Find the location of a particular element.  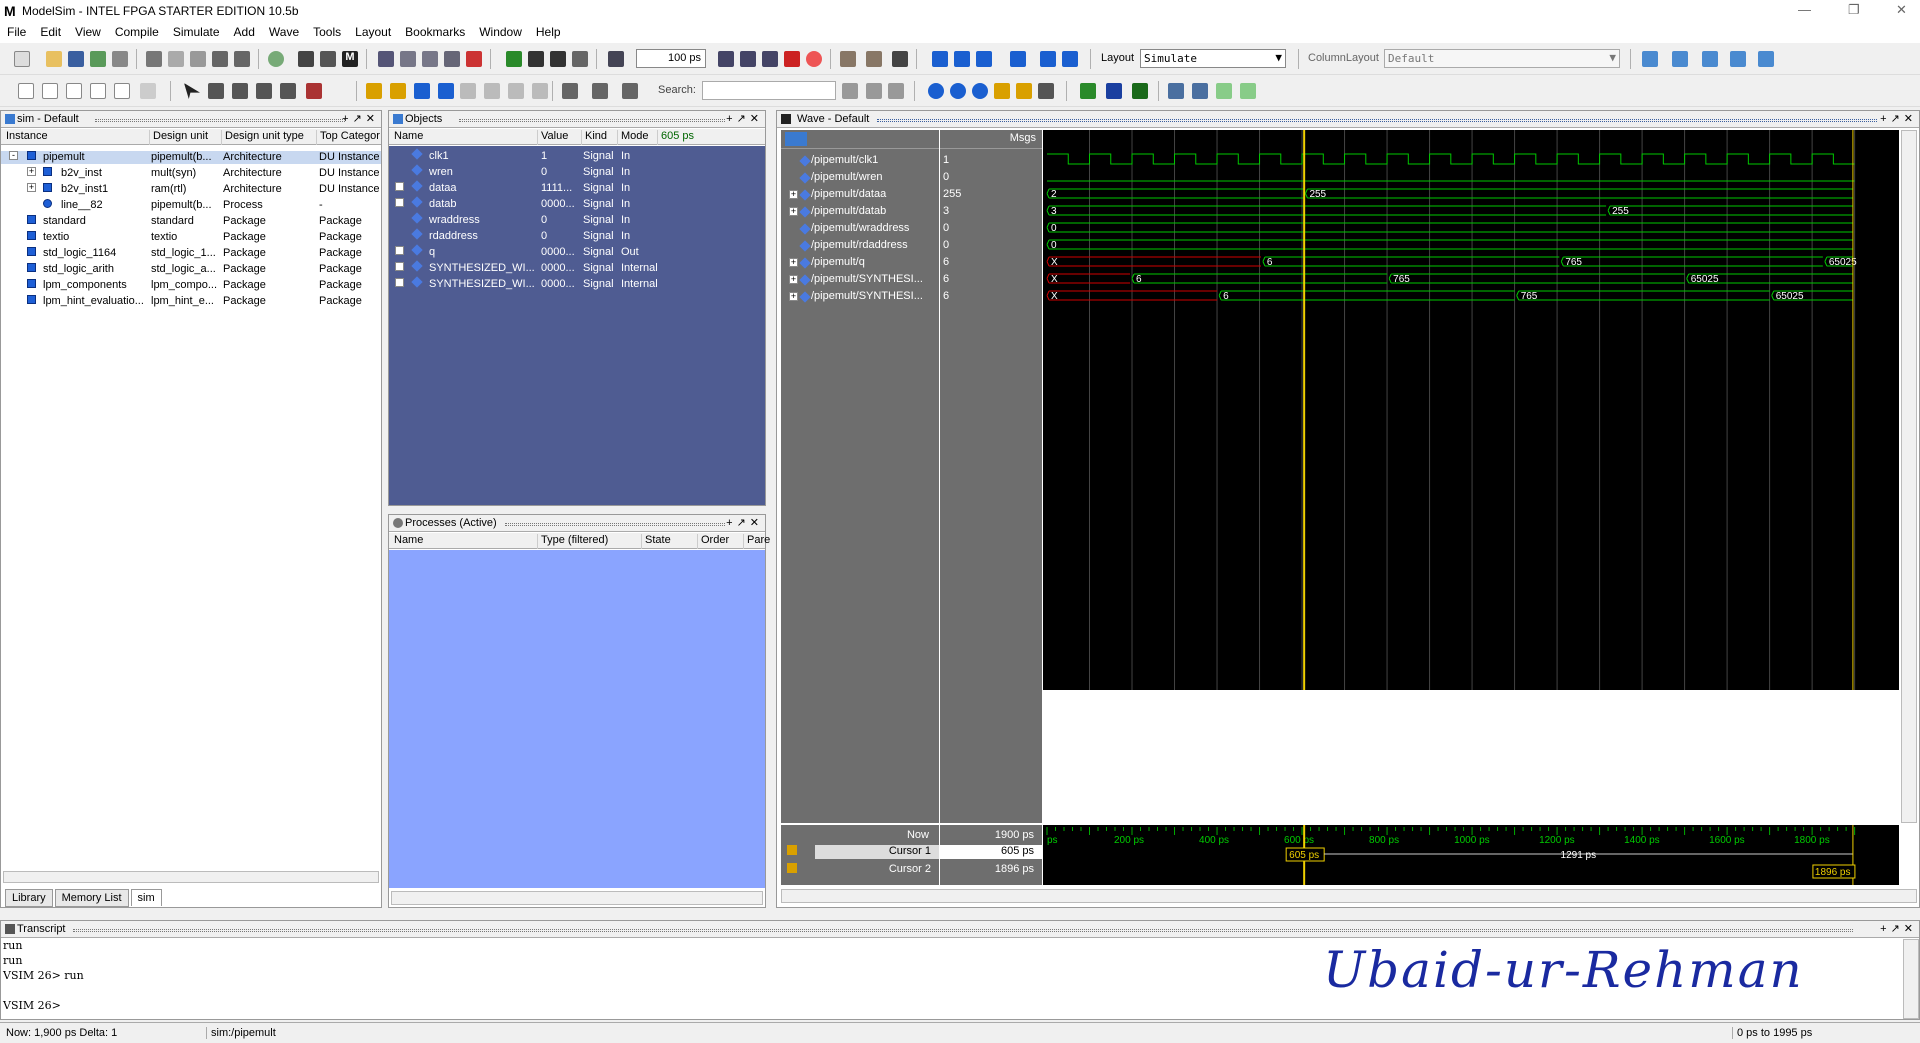

col-design-unit-type: Design unit type is located at coordinates (262, 137).